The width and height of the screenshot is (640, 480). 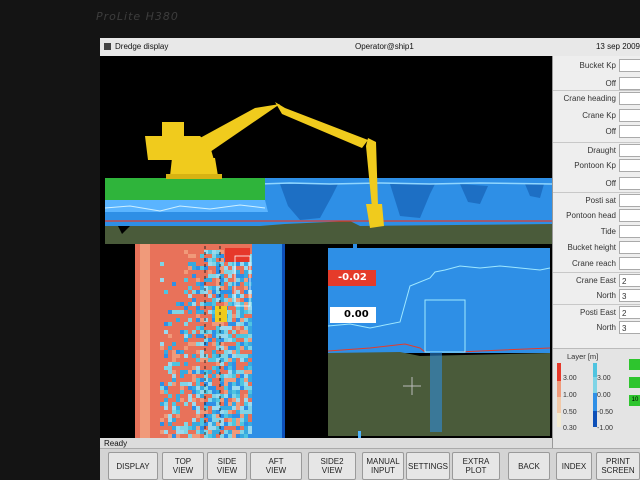 What do you see at coordinates (570, 412) in the screenshot?
I see `legend-left-tick-2: 0.50` at bounding box center [570, 412].